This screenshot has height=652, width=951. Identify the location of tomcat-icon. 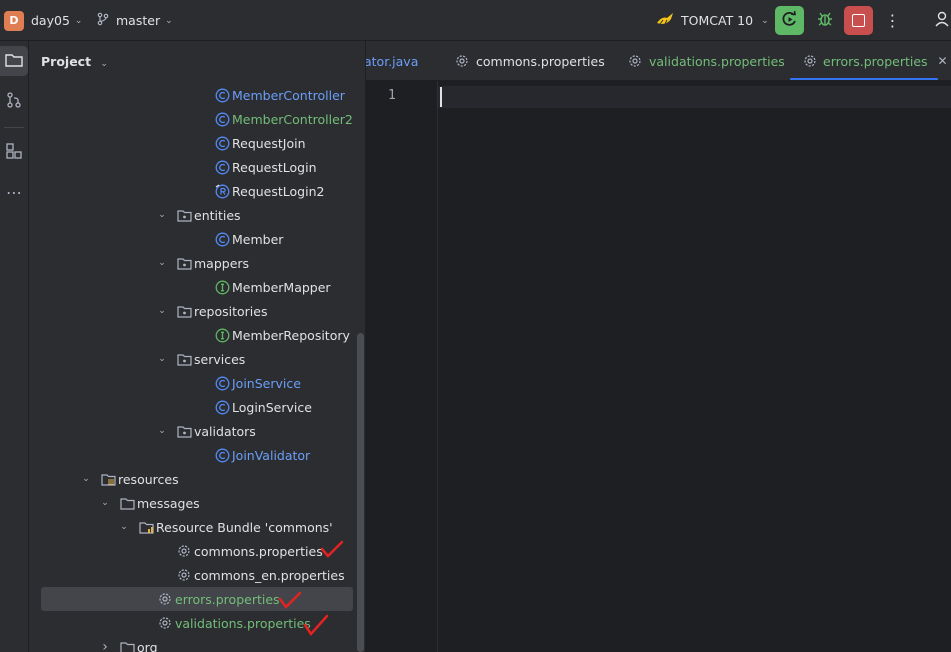
(666, 20).